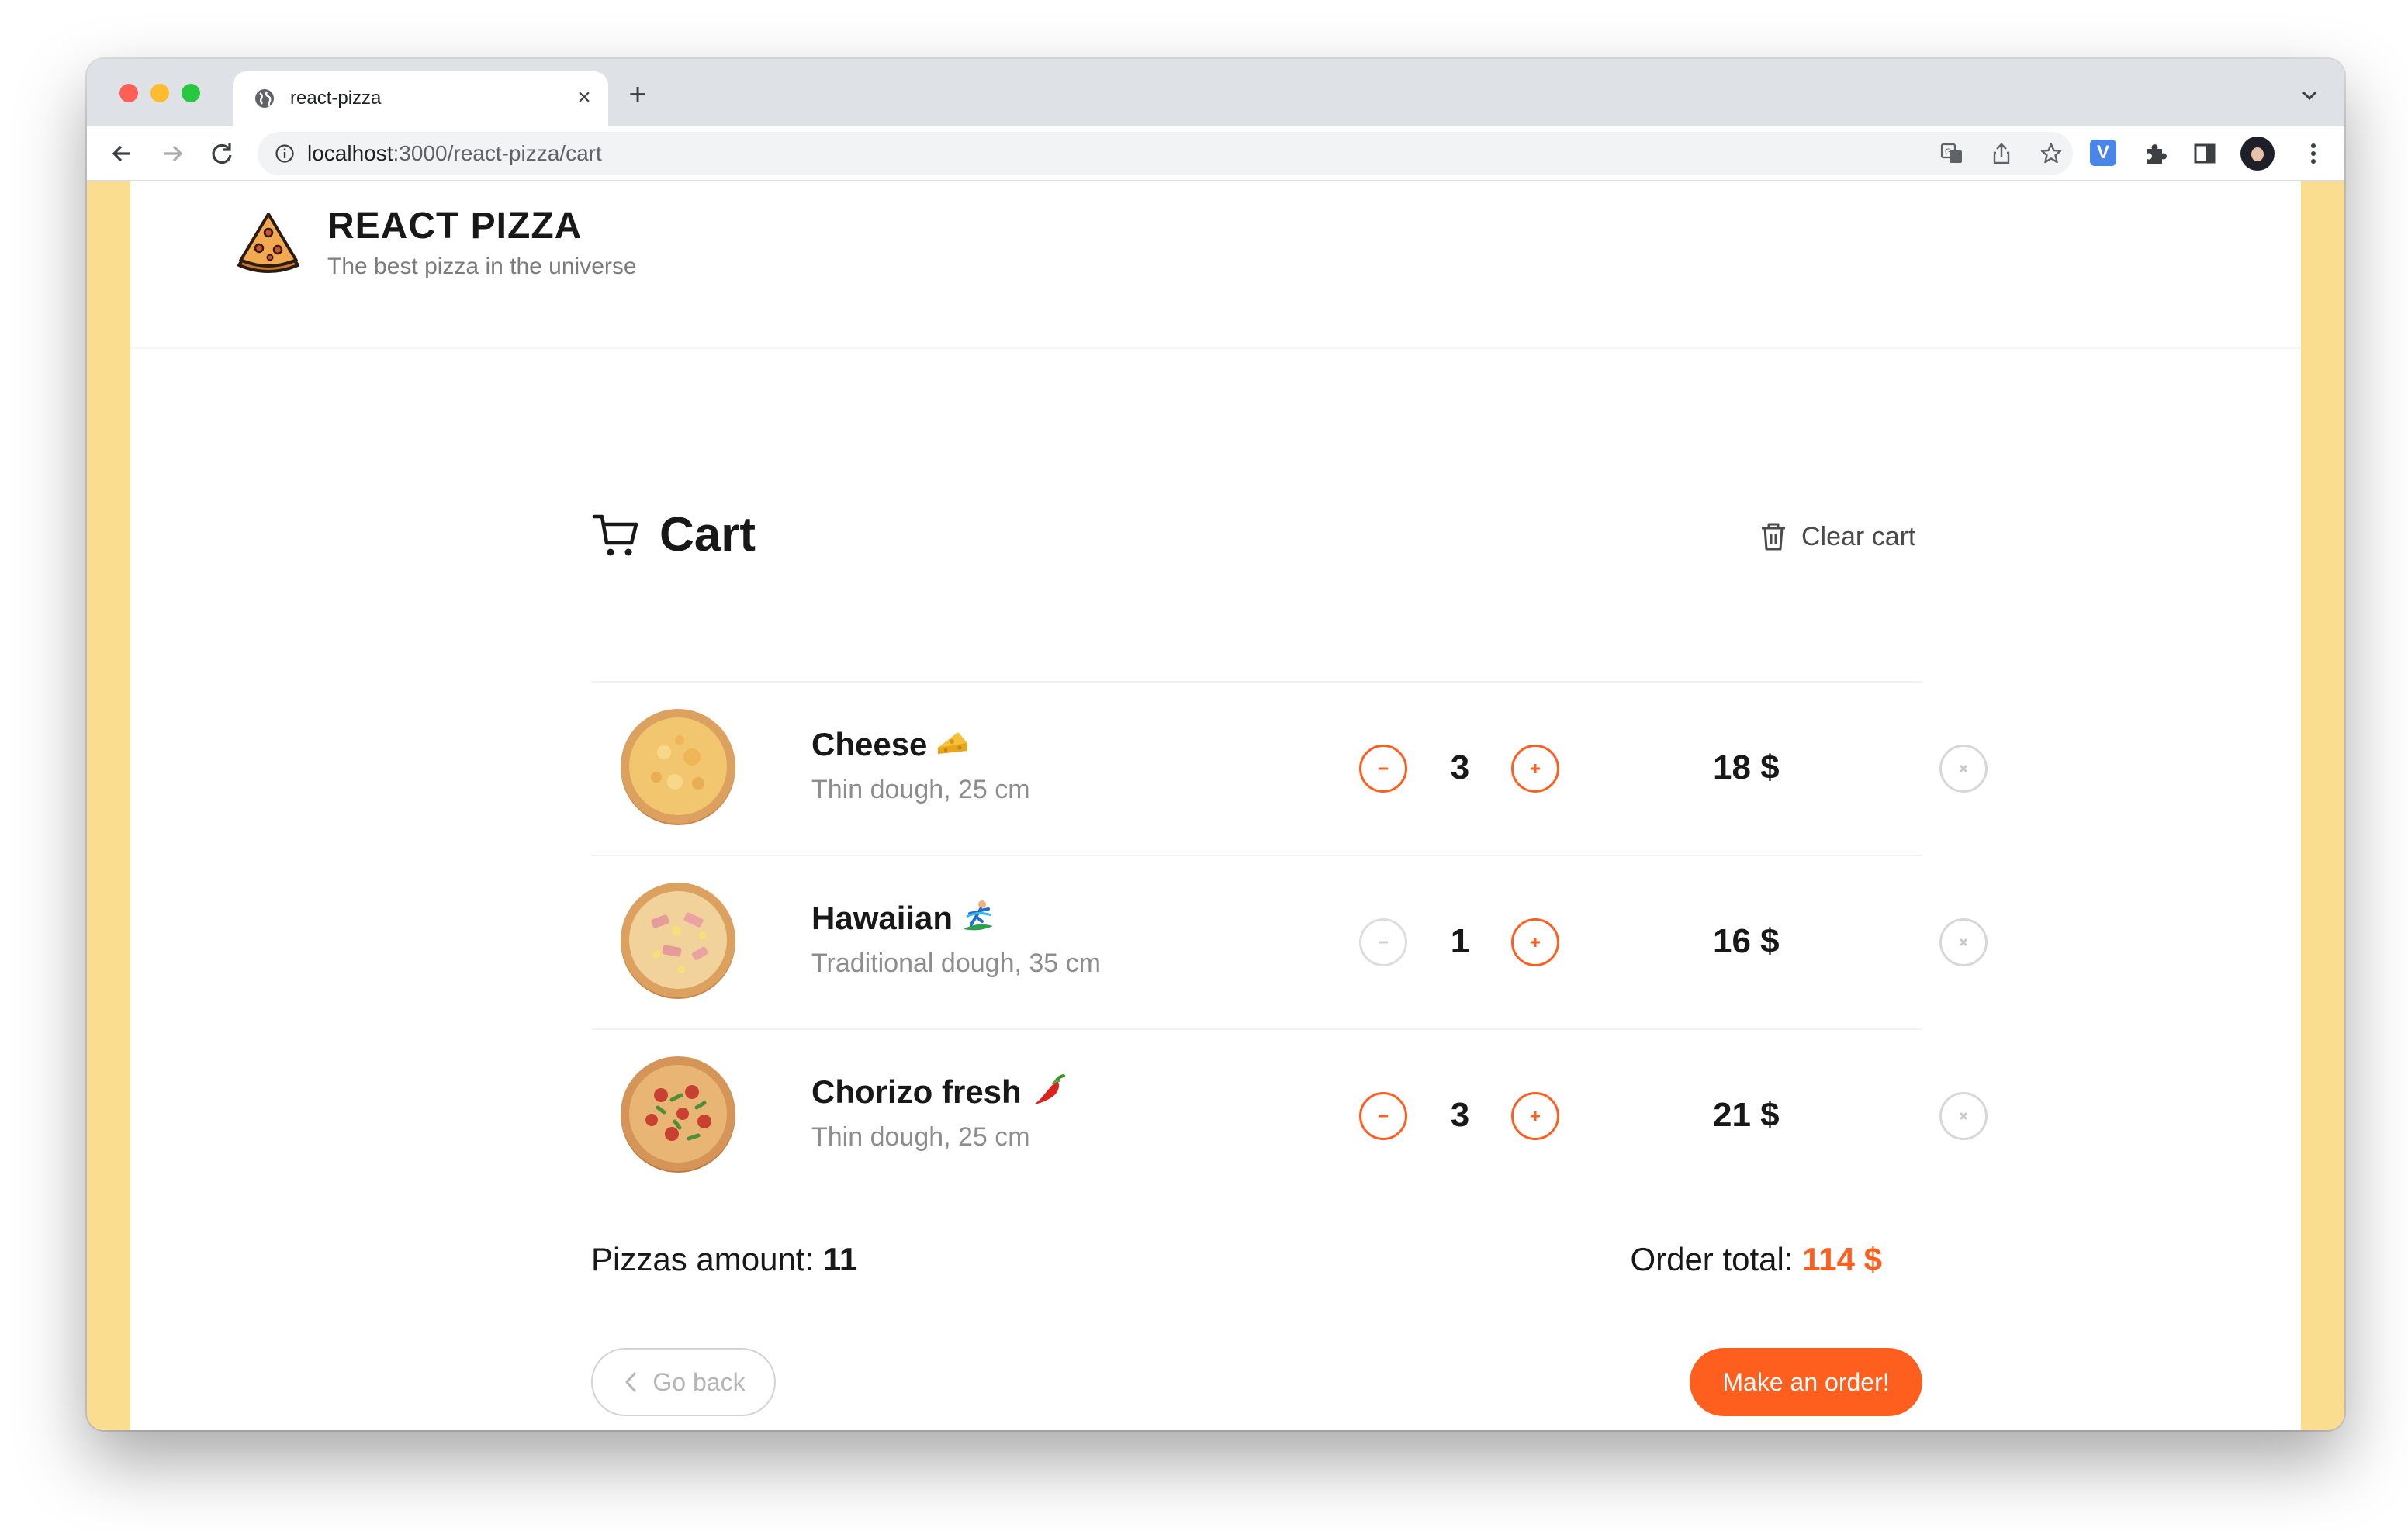  What do you see at coordinates (1165, 153) in the screenshot?
I see `address-bar: localhost:3000/react-pizza/cart G` at bounding box center [1165, 153].